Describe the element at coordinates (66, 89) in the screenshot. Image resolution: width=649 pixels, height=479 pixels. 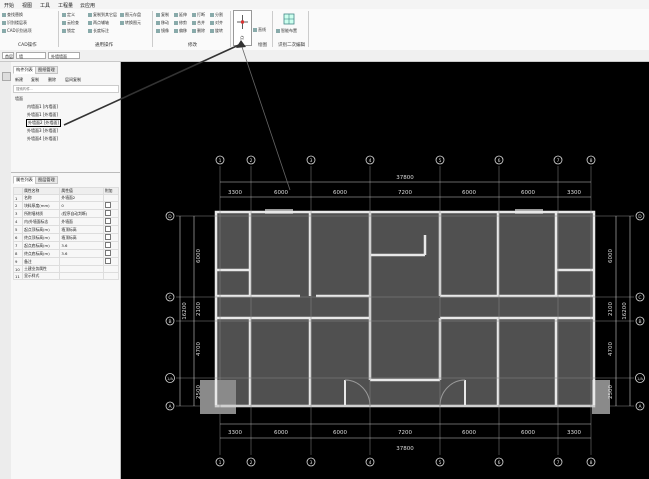
I see `component-search-input` at that location.